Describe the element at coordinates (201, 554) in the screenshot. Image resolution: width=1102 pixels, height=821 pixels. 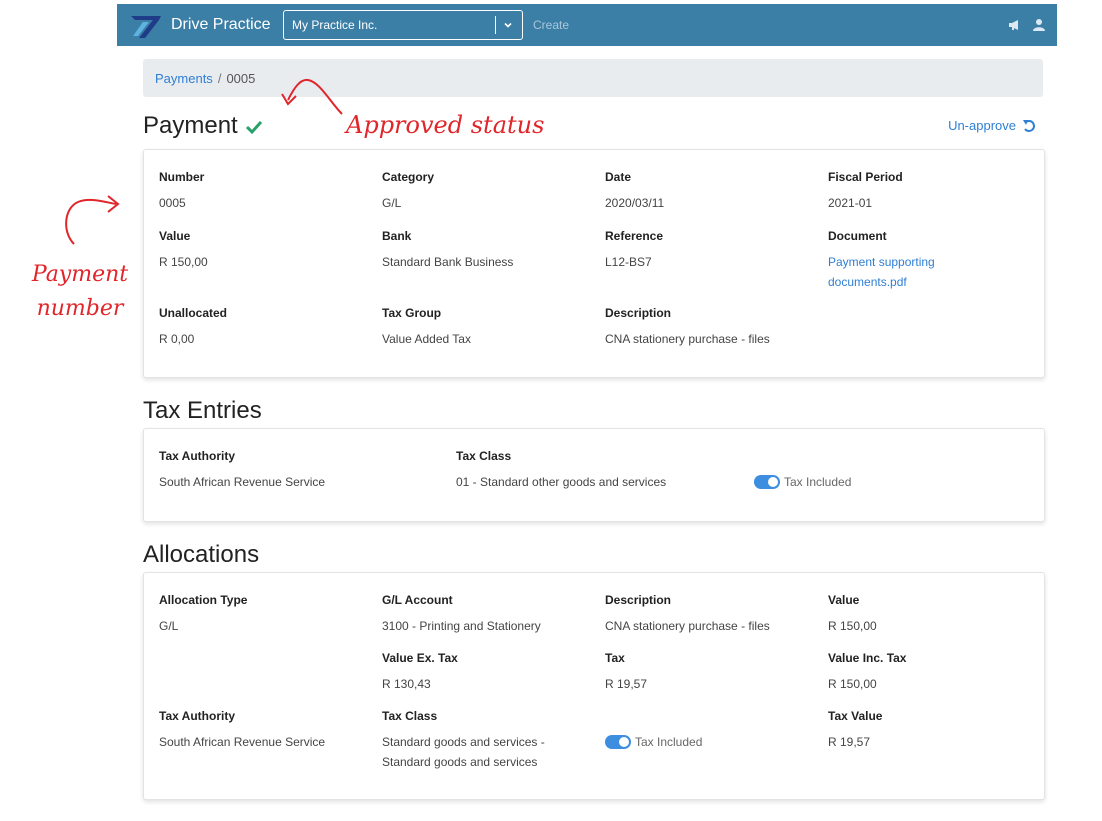
I see `allocations-heading: Allocations` at that location.